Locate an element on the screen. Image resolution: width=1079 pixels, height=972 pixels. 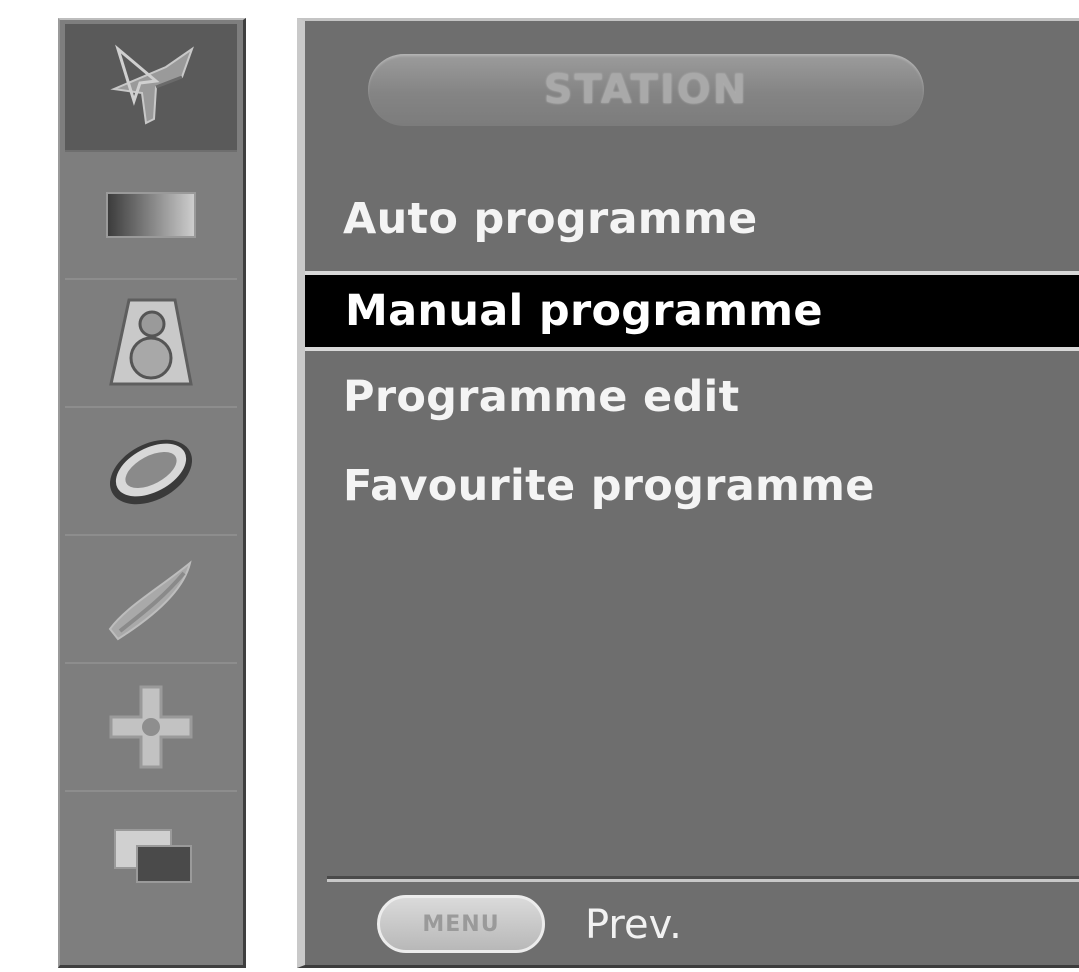
pip-icon is located at coordinates (153, 856).